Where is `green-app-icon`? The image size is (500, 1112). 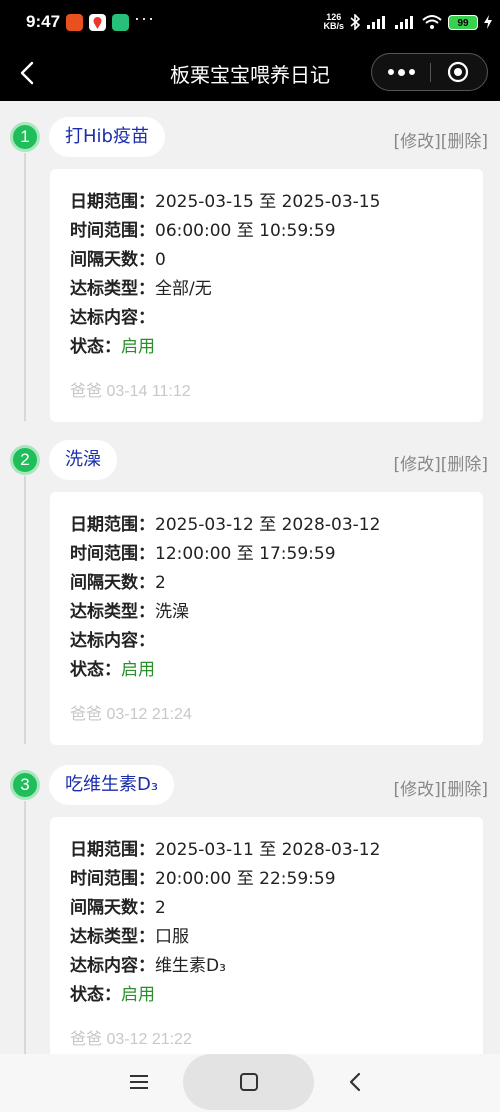
green-app-icon is located at coordinates (120, 22).